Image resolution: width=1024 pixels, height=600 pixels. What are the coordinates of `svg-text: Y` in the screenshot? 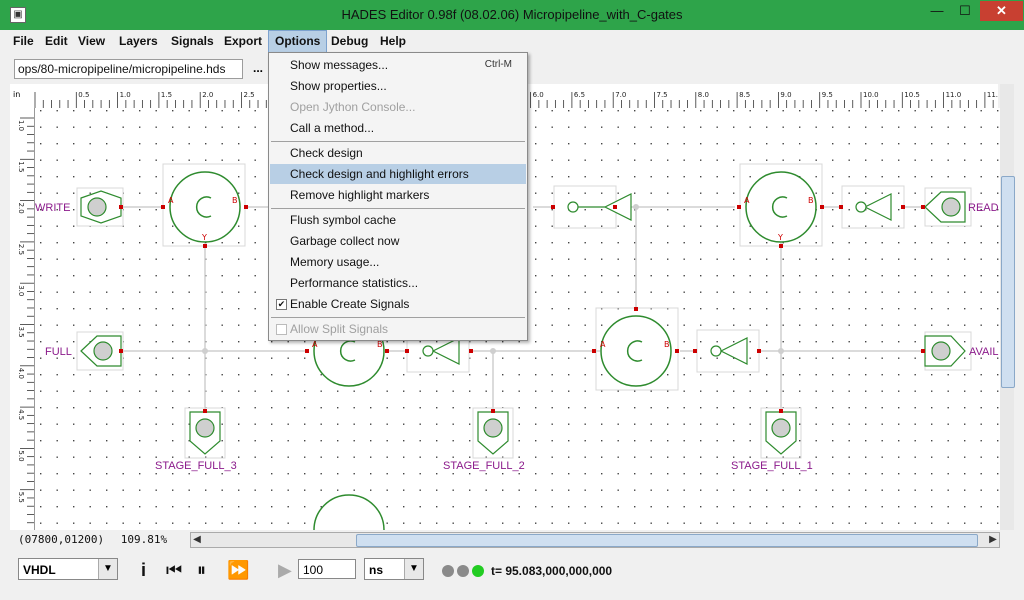 It's located at (204, 237).